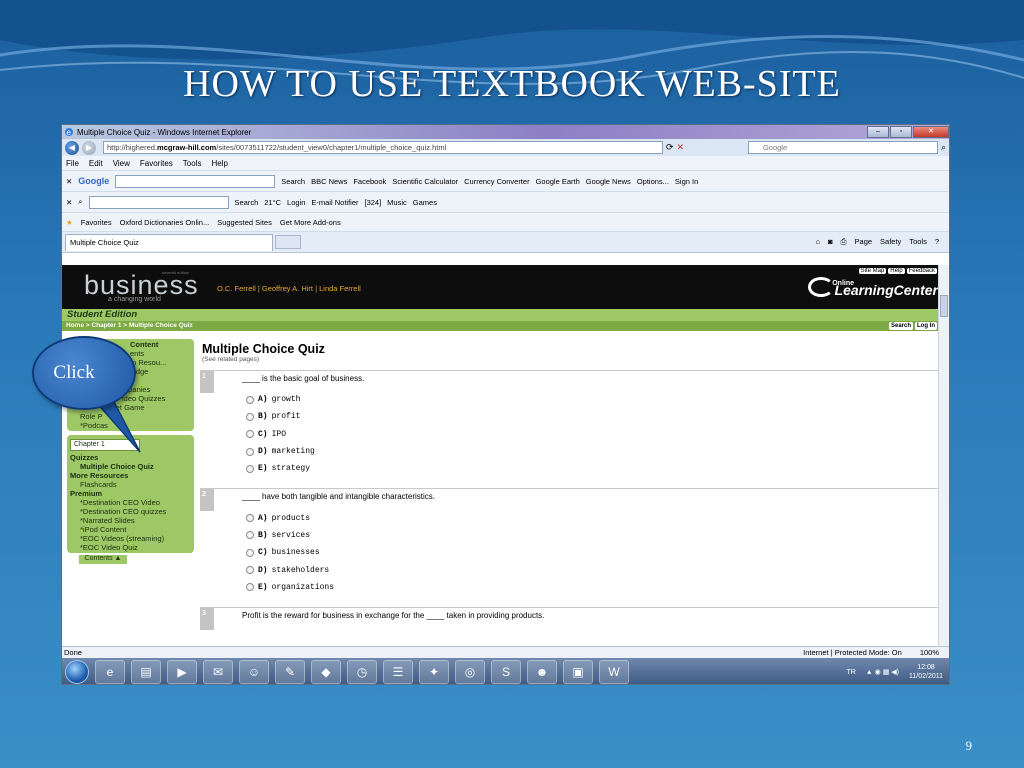 The height and width of the screenshot is (768, 1024). Describe the element at coordinates (296, 202) in the screenshot. I see `toolbar2-login: Login` at that location.